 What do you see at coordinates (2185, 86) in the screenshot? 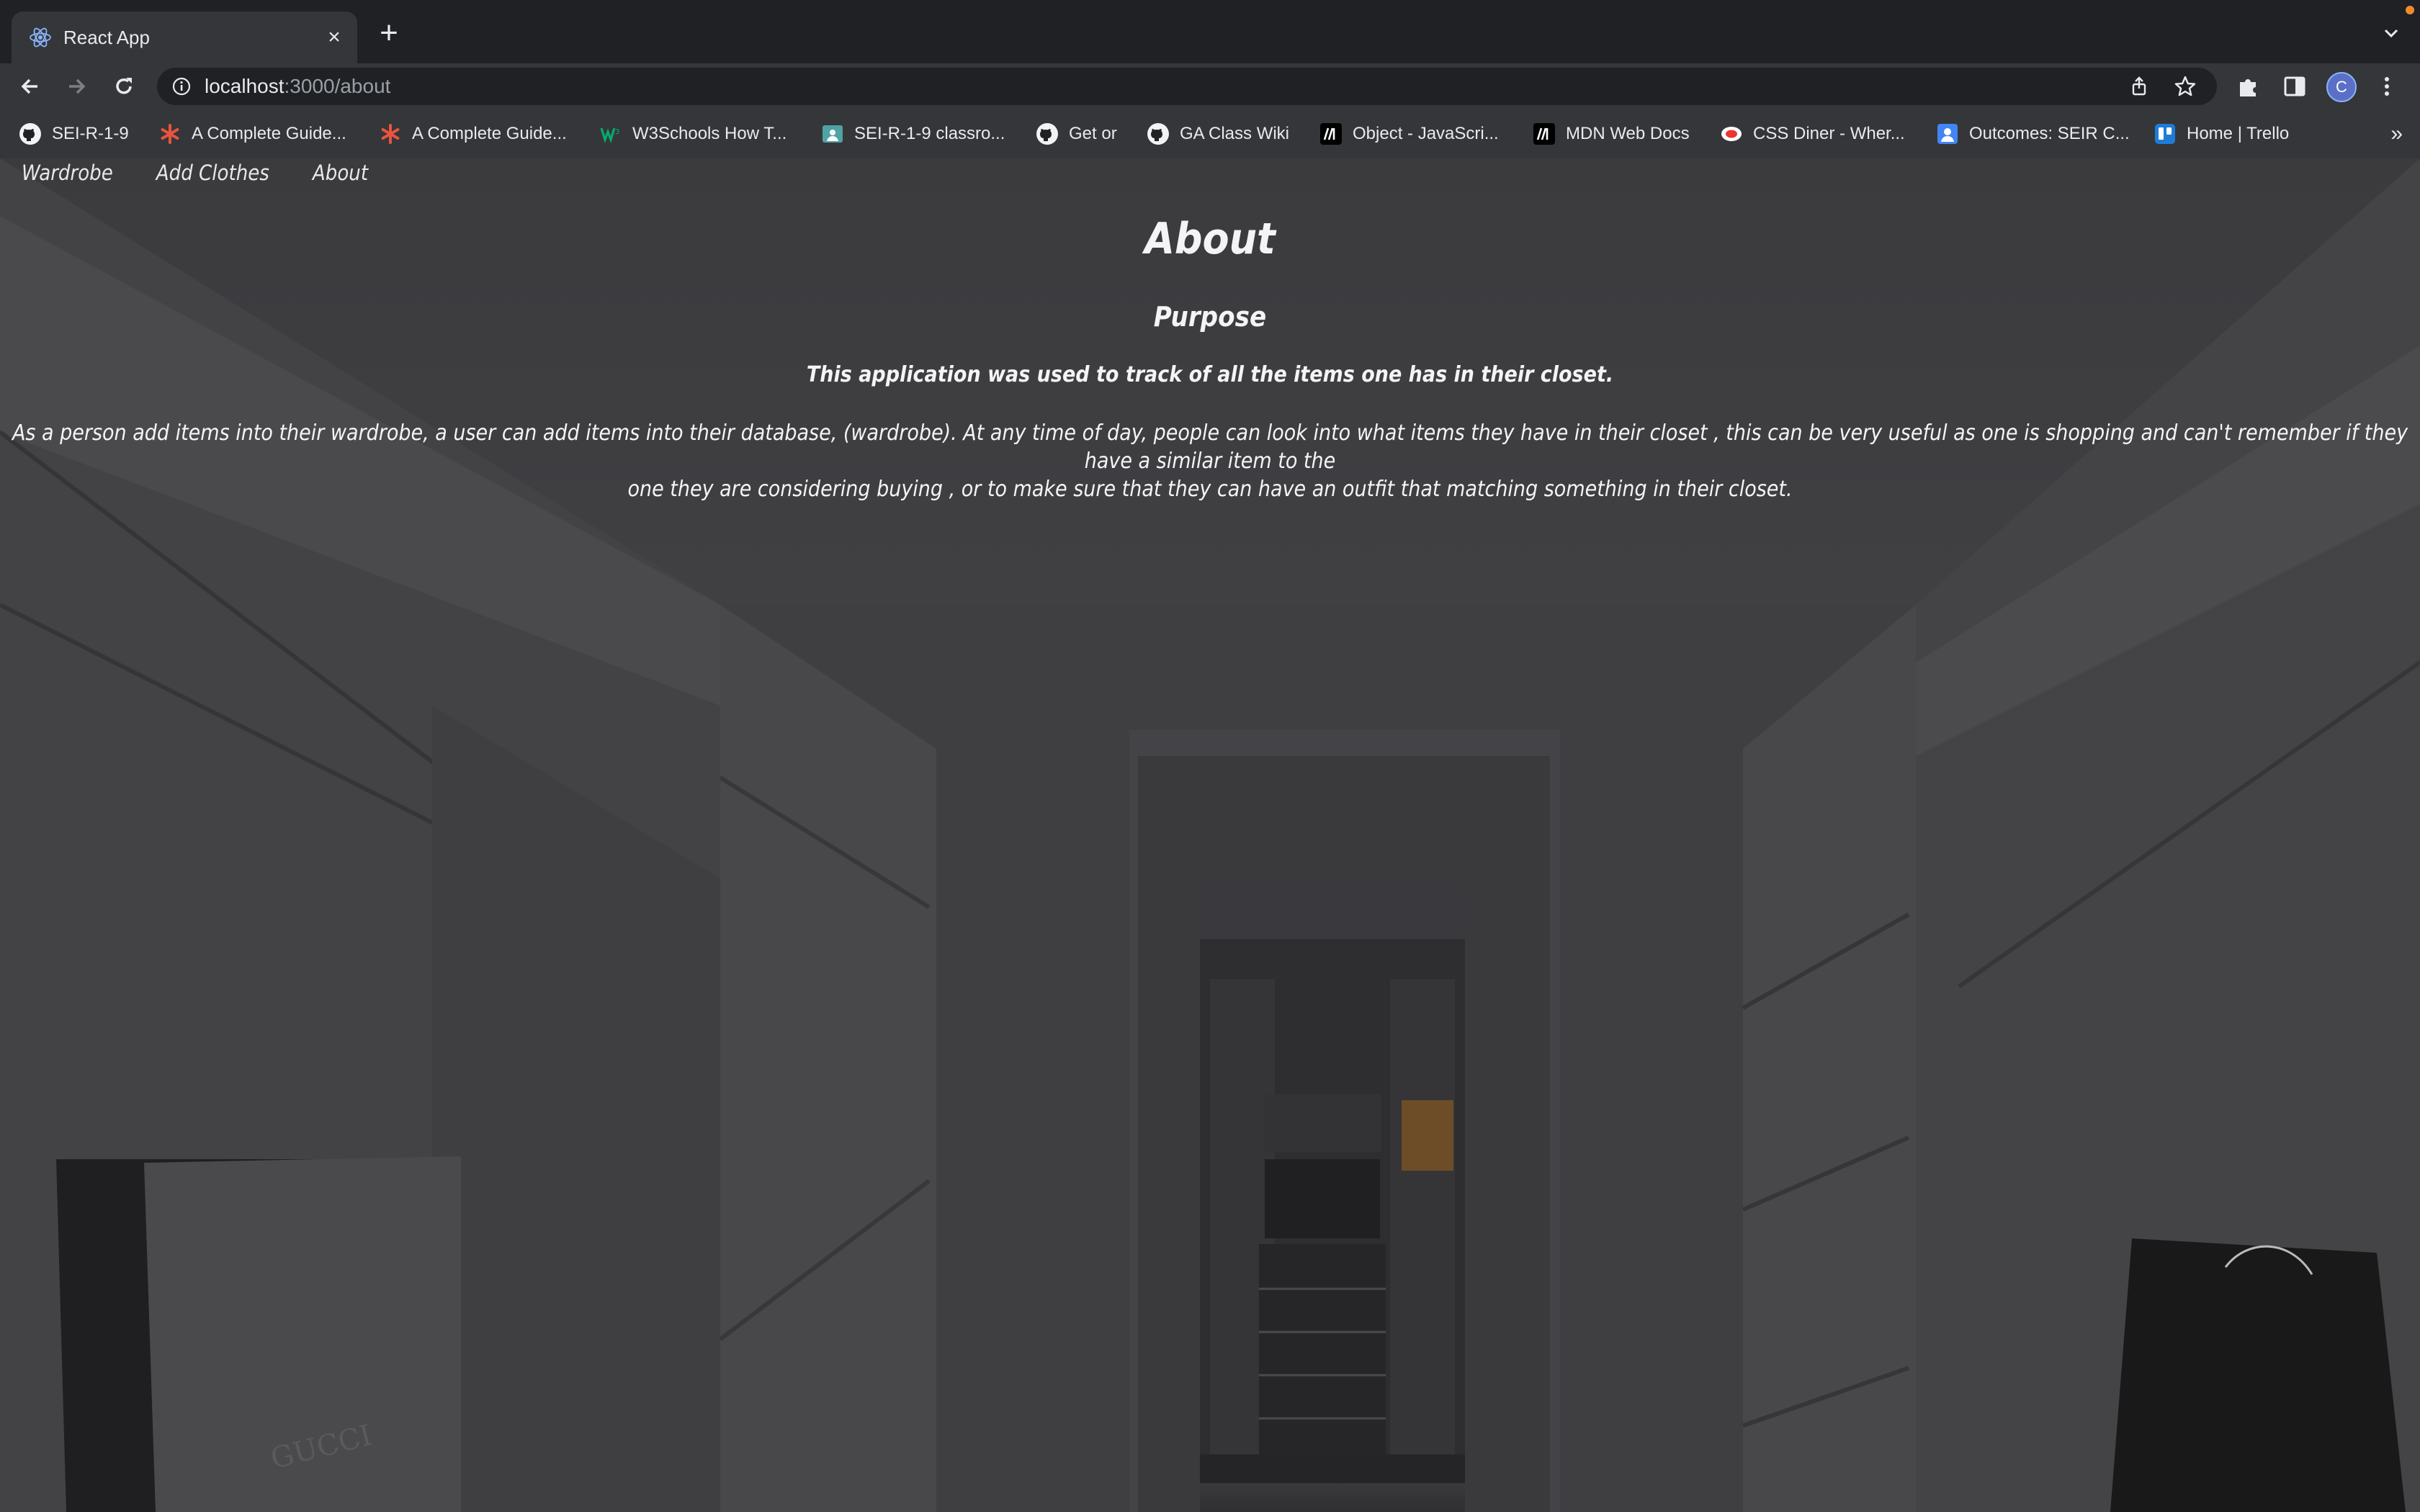
I see `bookmark-star-icon` at bounding box center [2185, 86].